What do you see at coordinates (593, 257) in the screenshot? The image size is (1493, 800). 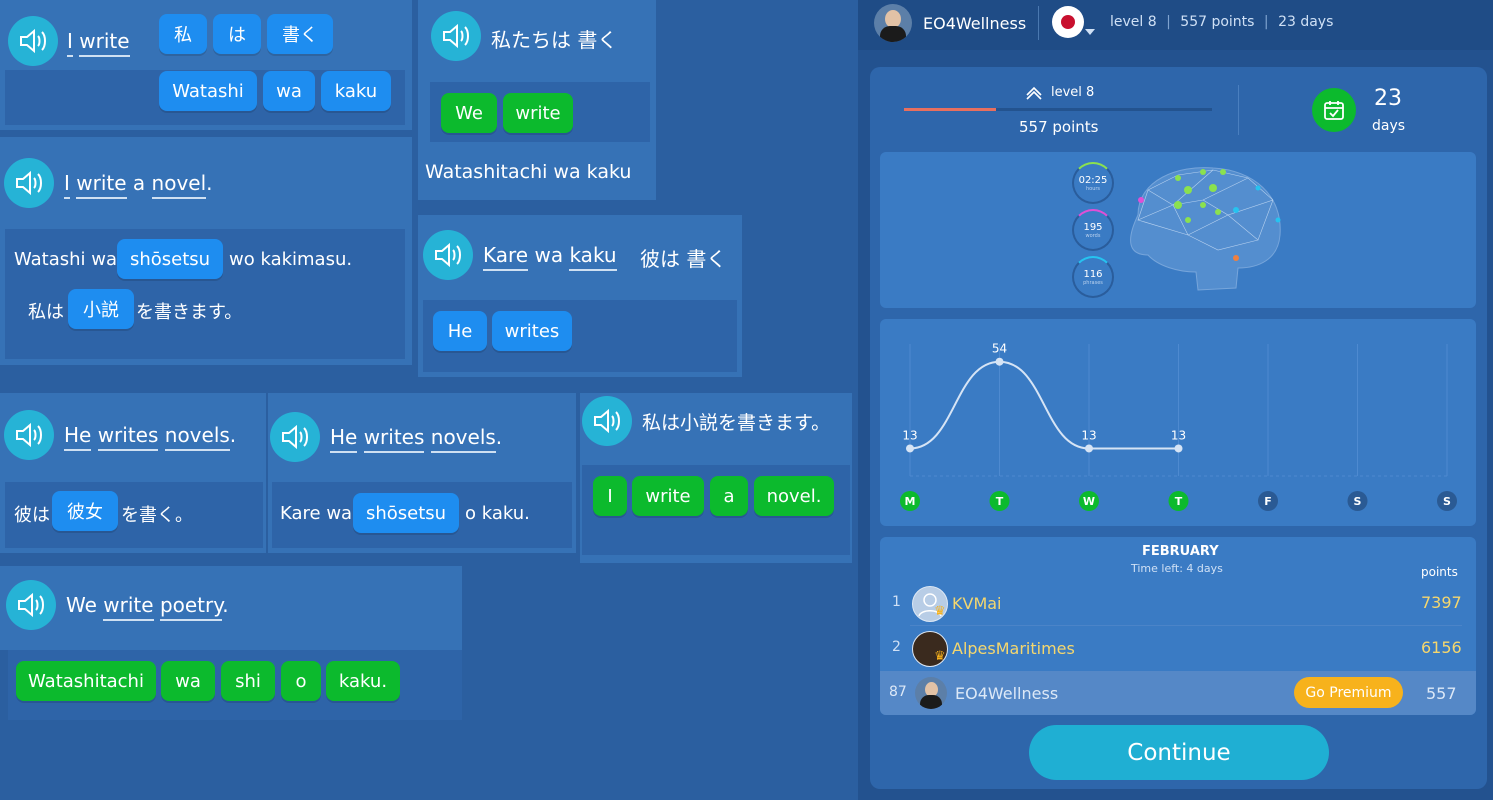 I see `word: kaku` at bounding box center [593, 257].